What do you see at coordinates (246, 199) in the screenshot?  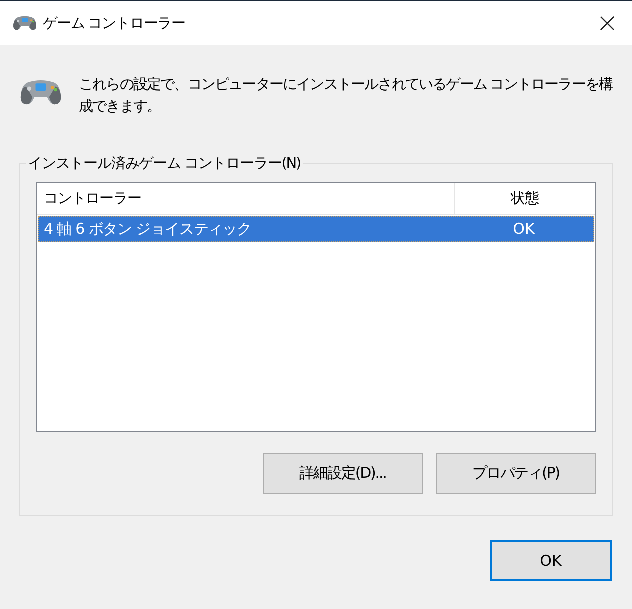 I see `column-header: コントローラー` at bounding box center [246, 199].